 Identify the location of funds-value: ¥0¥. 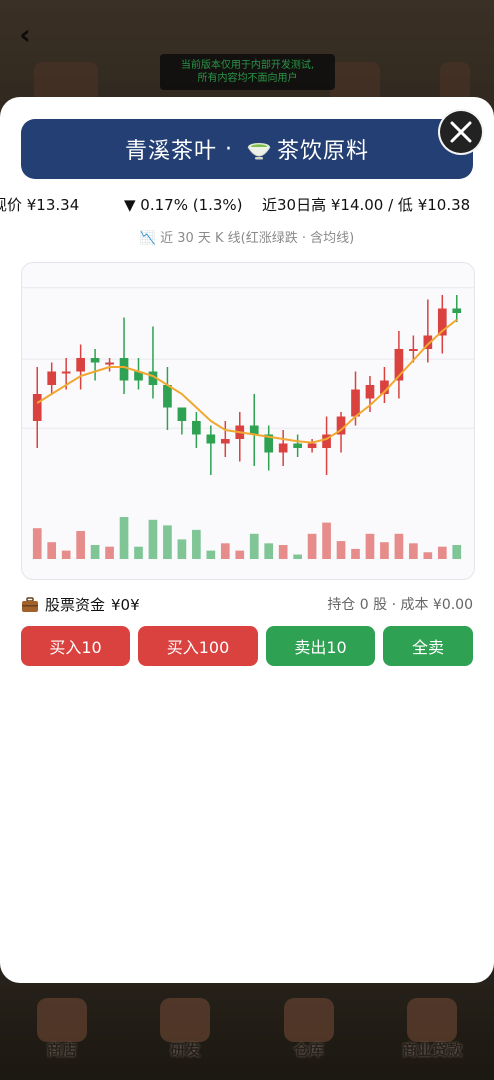
(125, 604).